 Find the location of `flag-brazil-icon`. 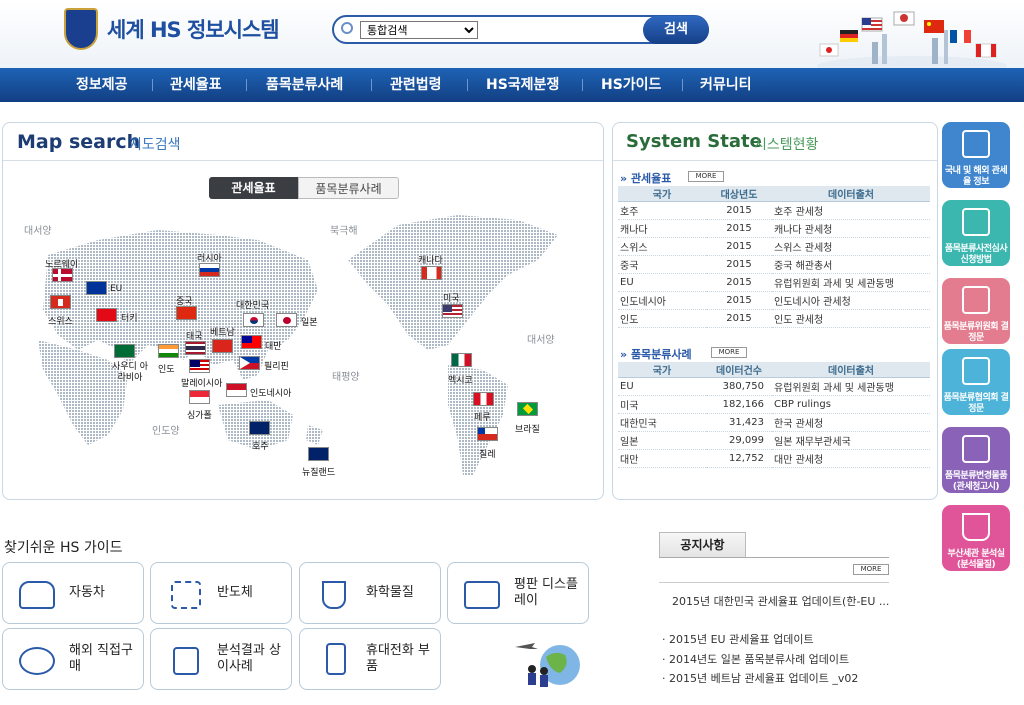

flag-brazil-icon is located at coordinates (527, 409).